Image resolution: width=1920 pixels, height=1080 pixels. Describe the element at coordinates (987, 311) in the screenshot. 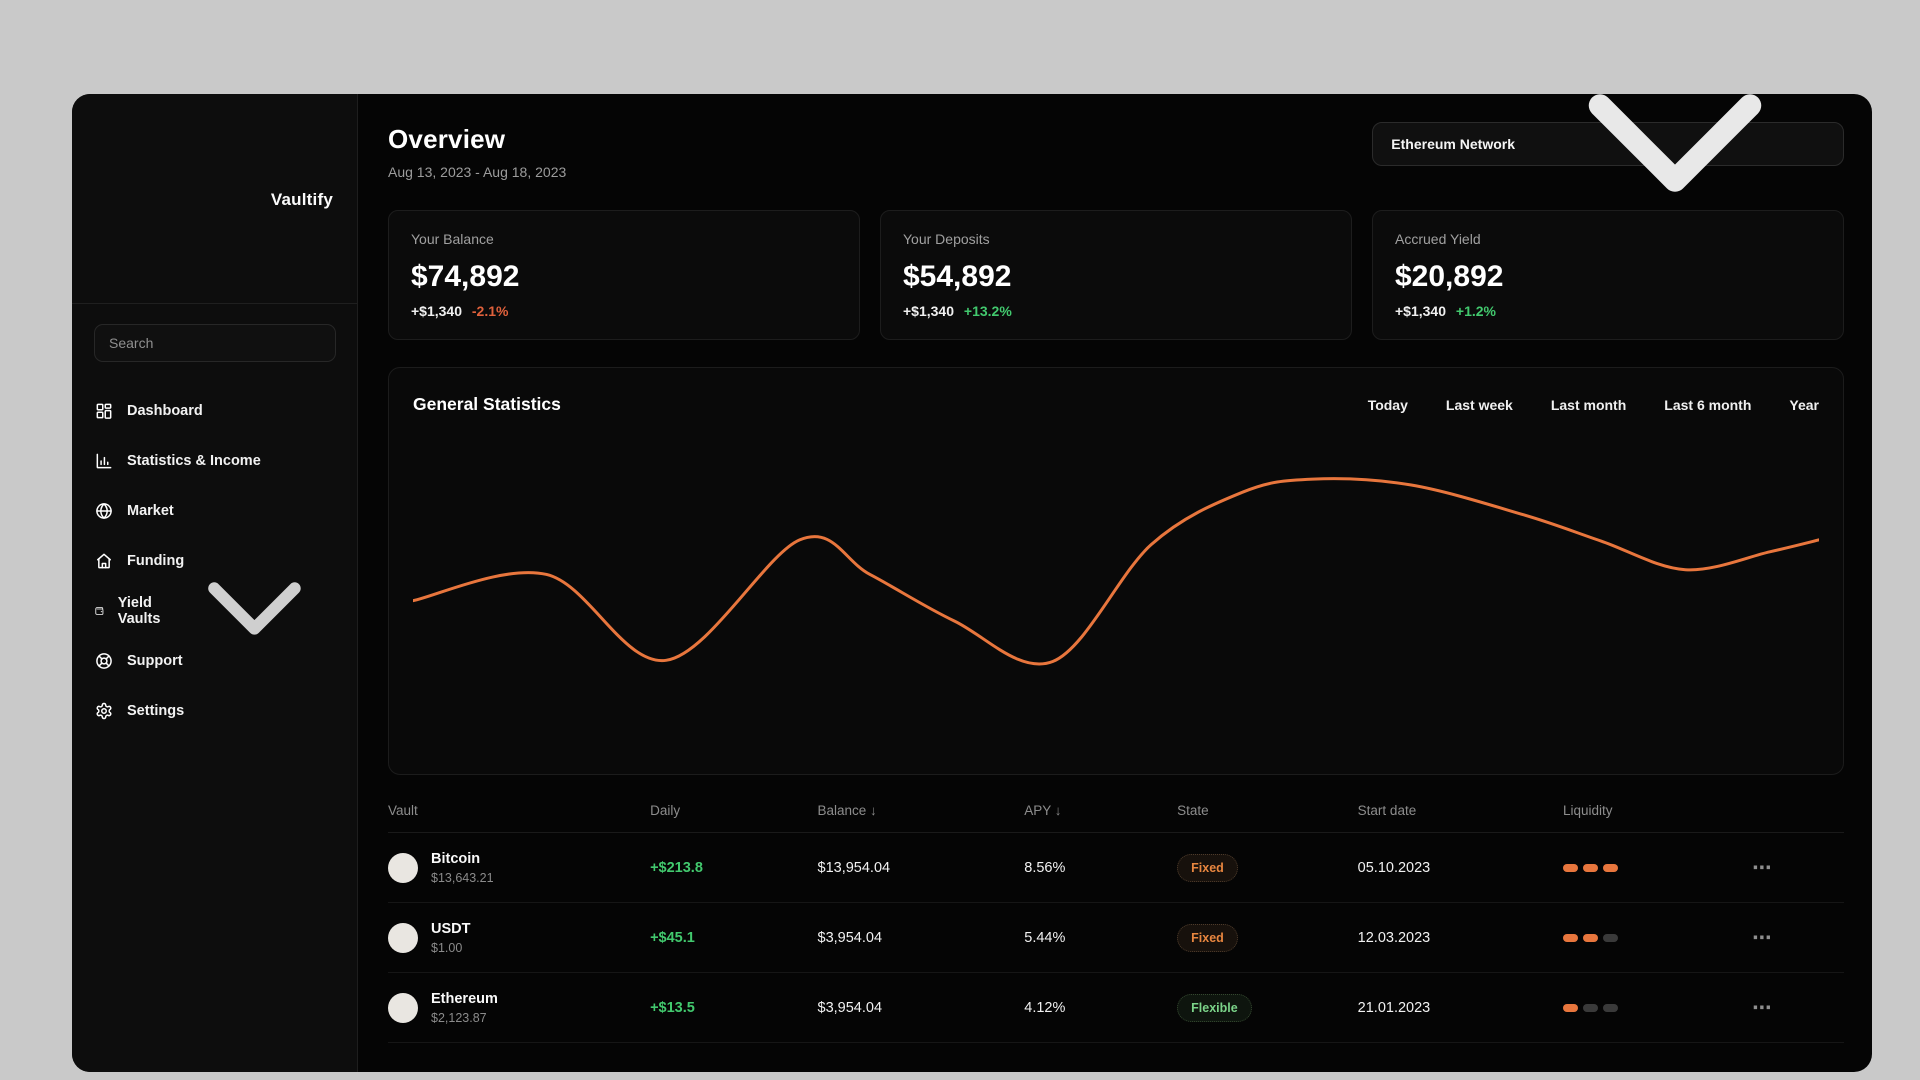

I see `card-delta-percent: +13.2%` at that location.